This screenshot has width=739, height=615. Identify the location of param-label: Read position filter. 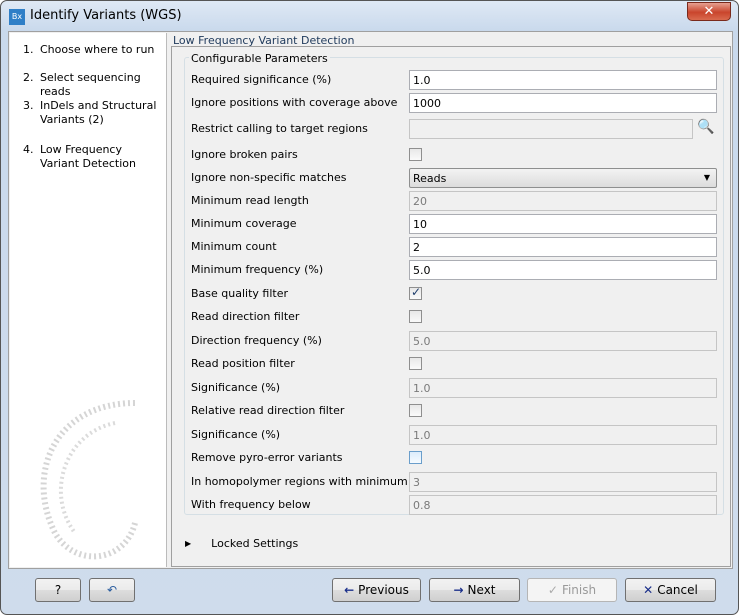
(243, 363).